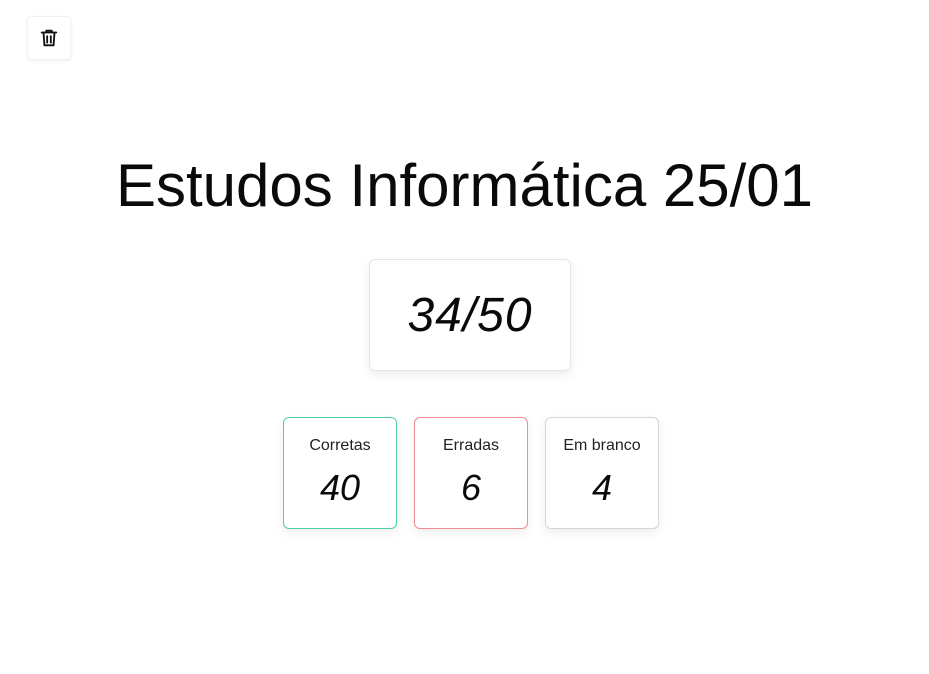  Describe the element at coordinates (471, 445) in the screenshot. I see `stat-label-wrong: Erradas` at that location.